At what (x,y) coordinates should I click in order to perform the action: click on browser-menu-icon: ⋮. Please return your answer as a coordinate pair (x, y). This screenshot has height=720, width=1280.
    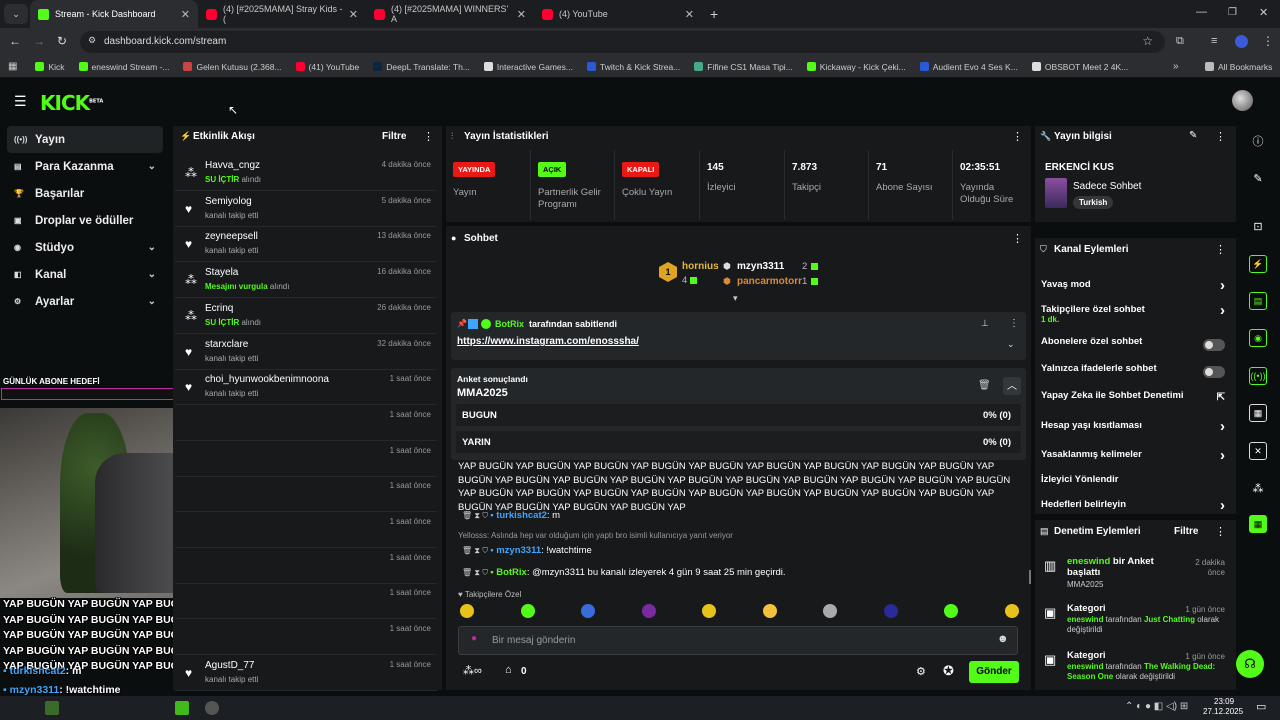
    Looking at the image, I should click on (1268, 41).